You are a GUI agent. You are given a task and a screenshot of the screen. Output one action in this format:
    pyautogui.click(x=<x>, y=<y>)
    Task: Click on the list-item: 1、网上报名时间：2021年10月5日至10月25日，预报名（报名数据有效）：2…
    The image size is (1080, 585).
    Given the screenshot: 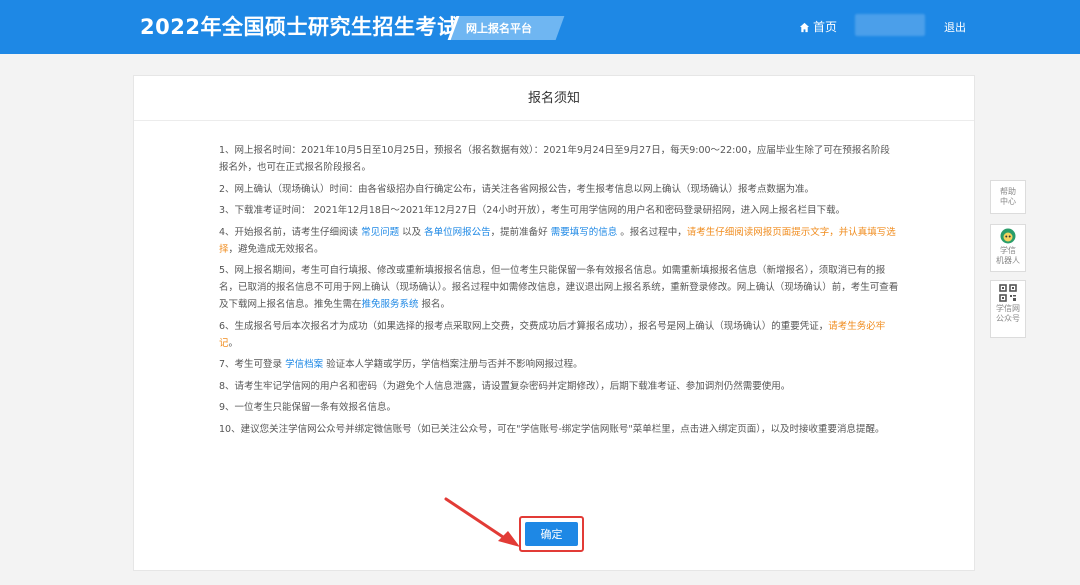 What is the action you would take?
    pyautogui.click(x=559, y=159)
    